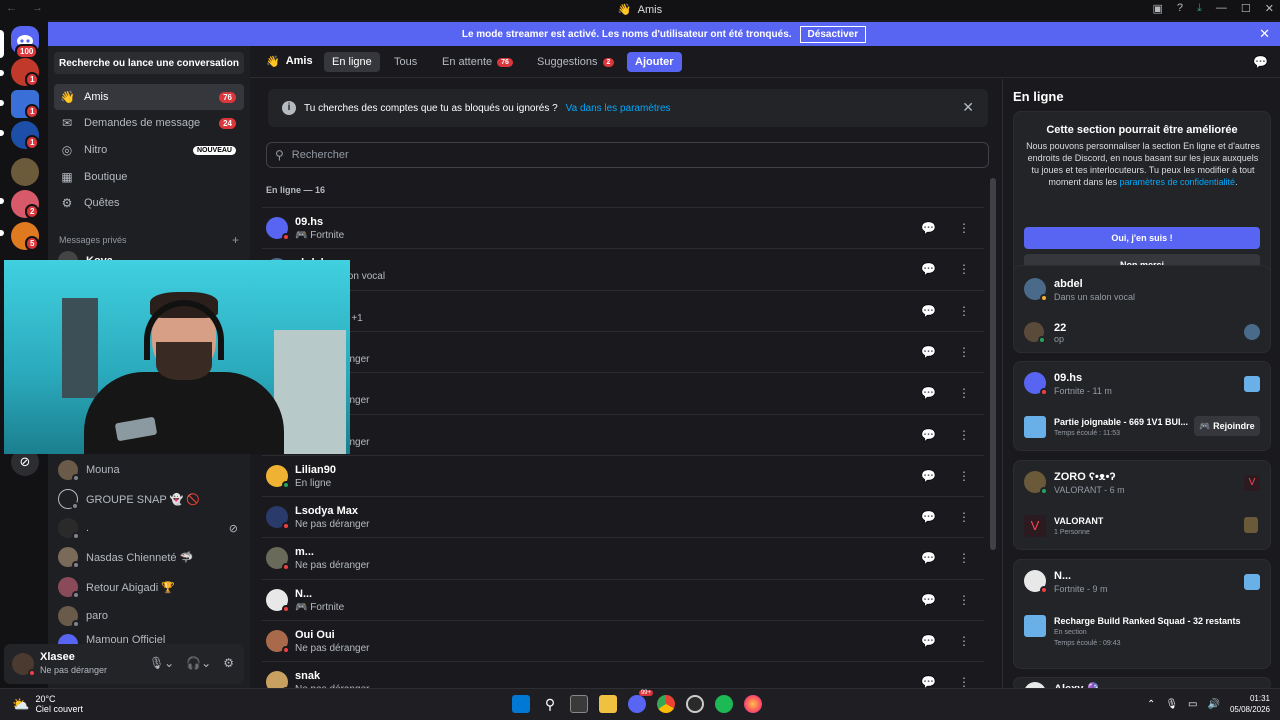 The height and width of the screenshot is (720, 1280). I want to click on download-icon: ⤓, so click(1199, 8).